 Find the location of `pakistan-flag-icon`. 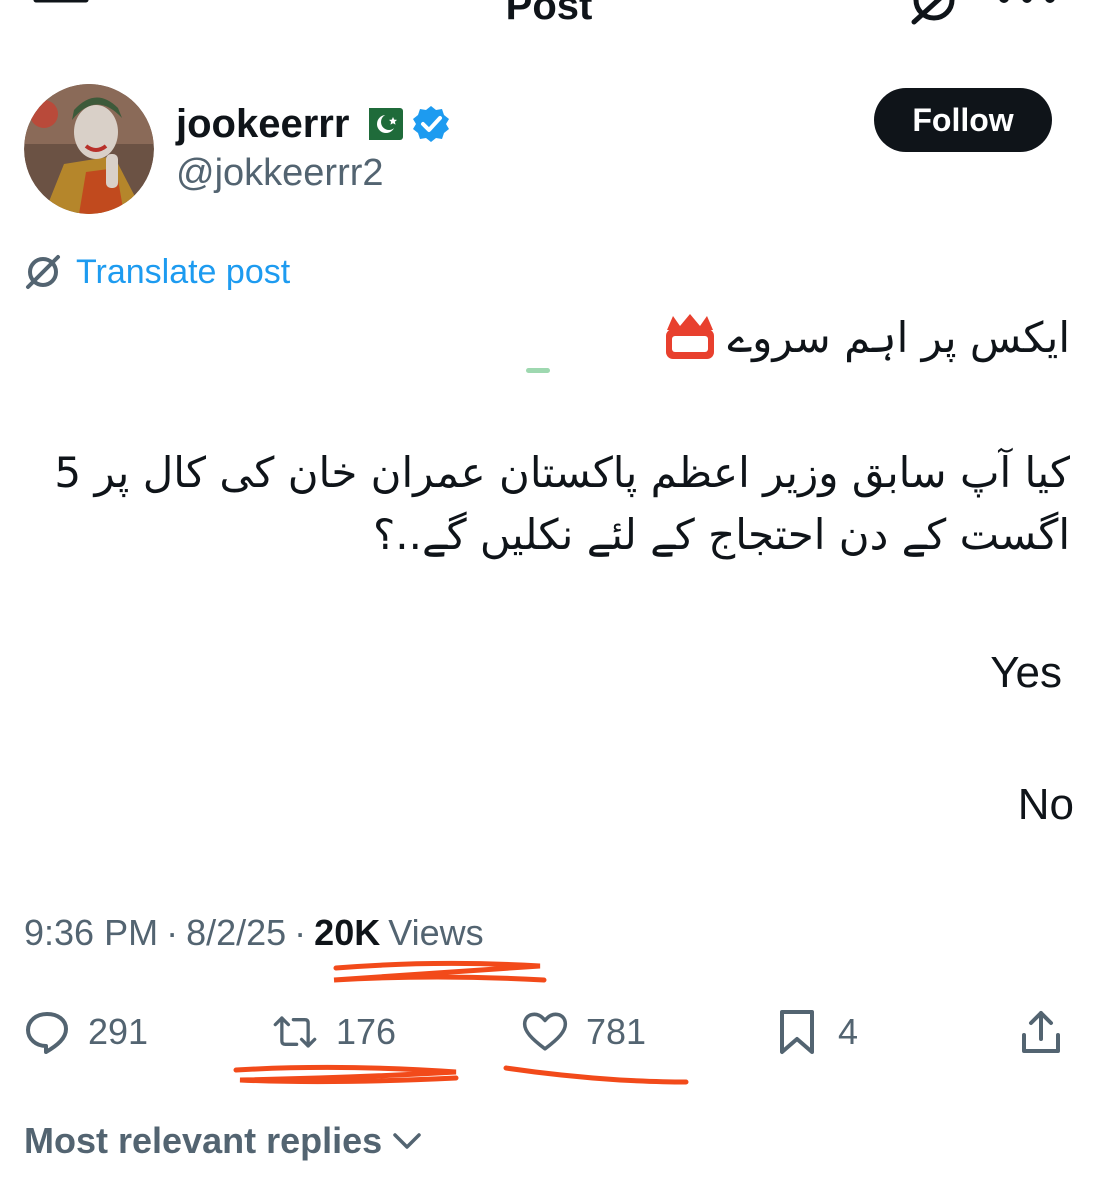

pakistan-flag-icon is located at coordinates (380, 124).